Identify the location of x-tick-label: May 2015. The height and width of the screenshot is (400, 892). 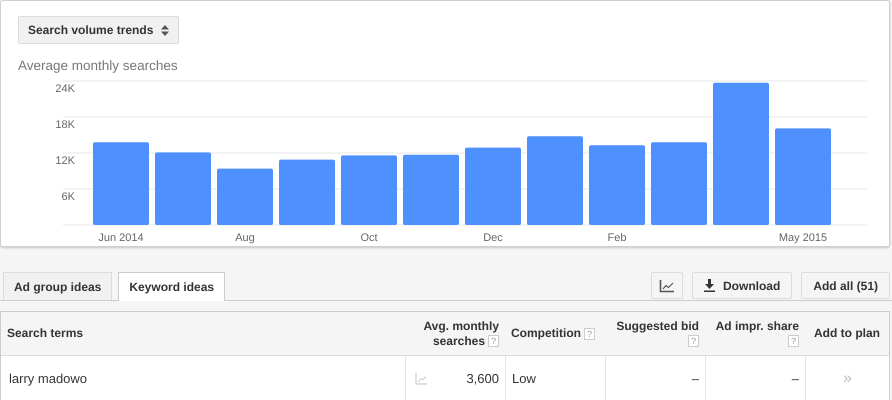
(803, 238).